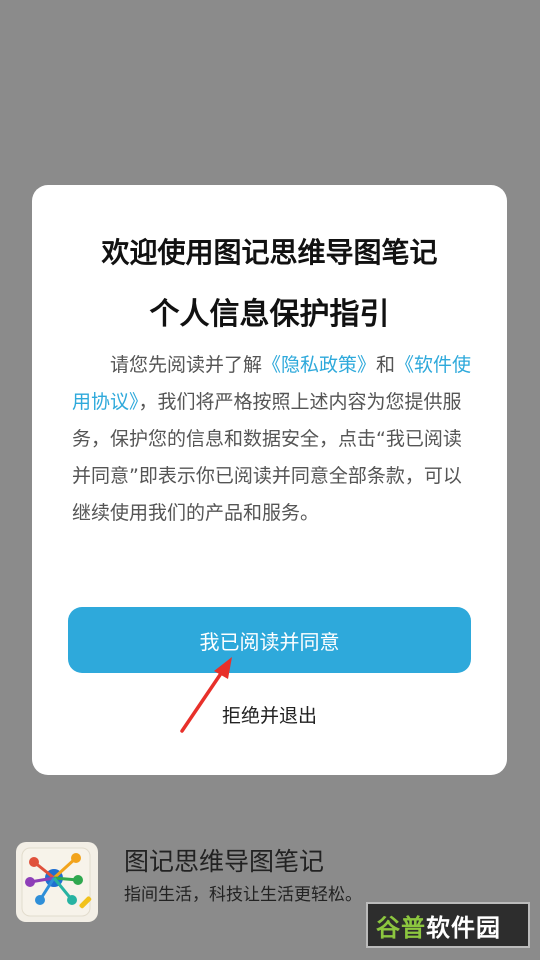  Describe the element at coordinates (269, 252) in the screenshot. I see `dialog-title-welcome: 欢迎使用图记思维导图笔记` at that location.